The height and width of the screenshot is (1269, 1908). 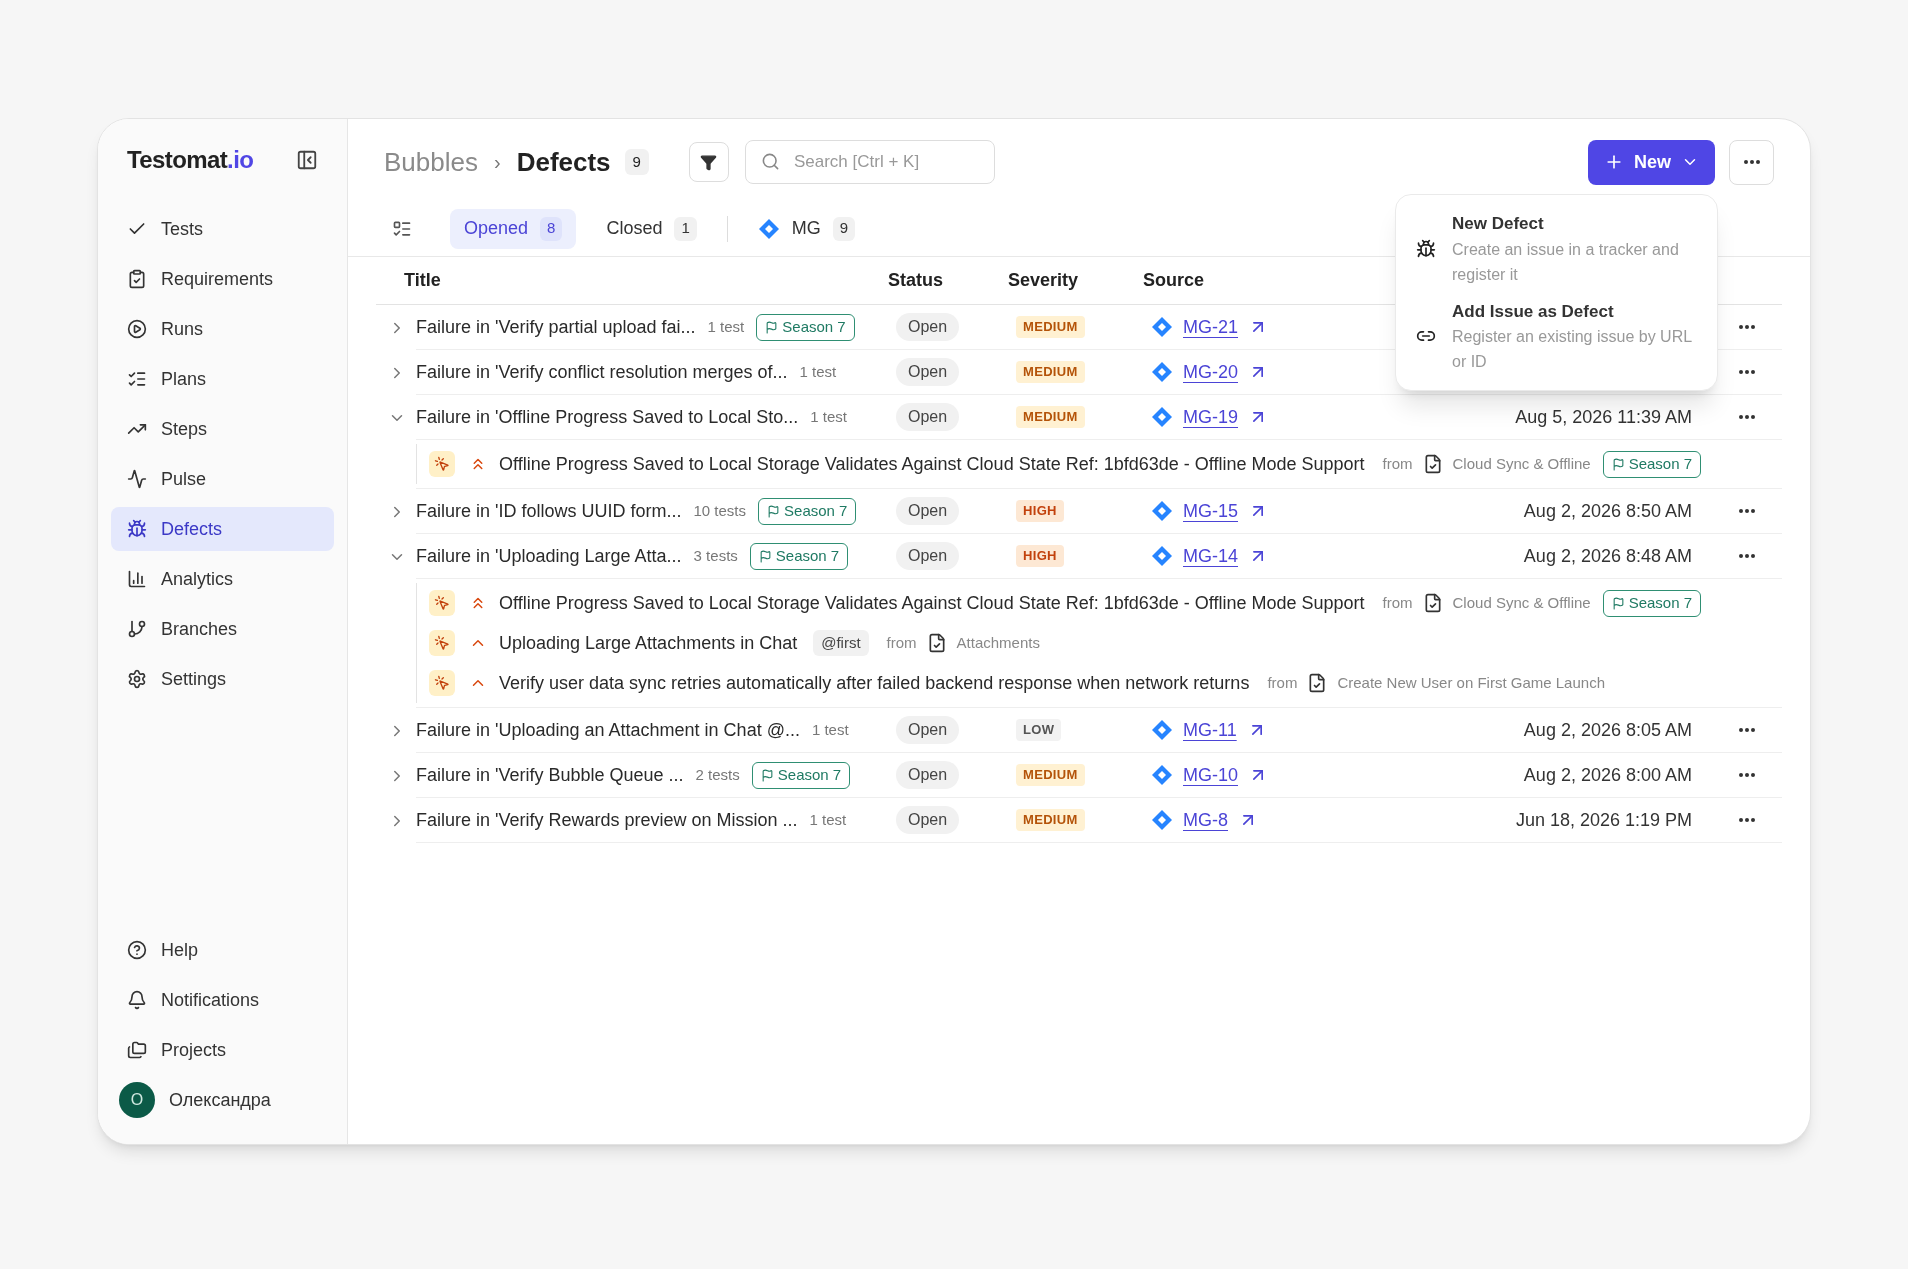 I want to click on issue-link: MG-11, so click(x=1210, y=730).